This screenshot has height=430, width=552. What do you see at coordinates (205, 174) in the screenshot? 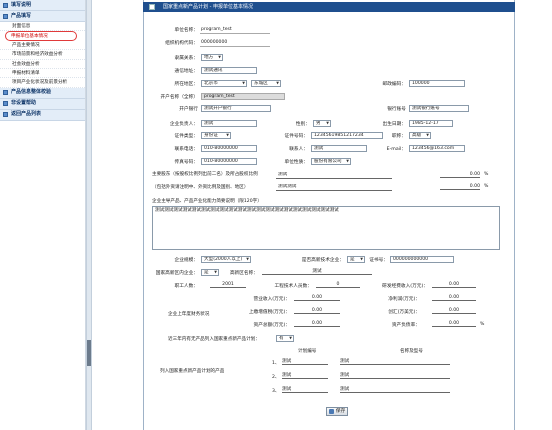
I see `shareholders-label: 主要股东（按股权比例列出前二名）及所占股权比例` at bounding box center [205, 174].